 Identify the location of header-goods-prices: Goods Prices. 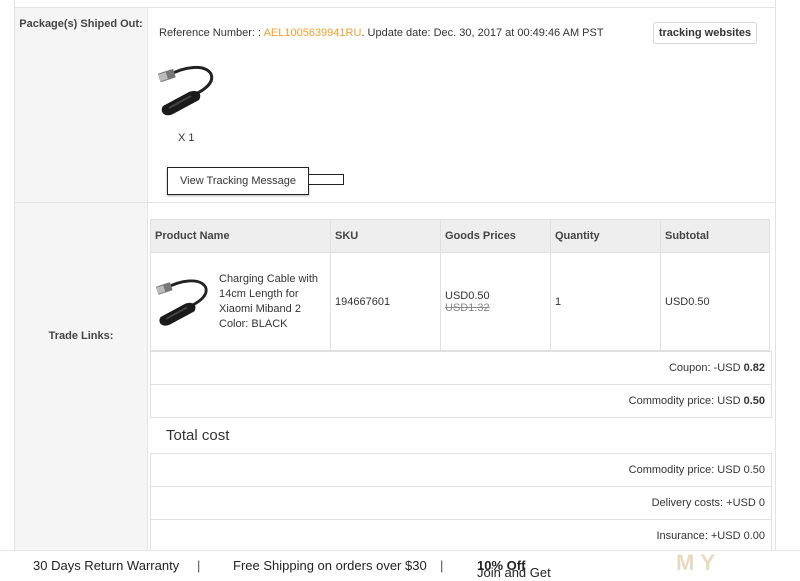
(495, 236).